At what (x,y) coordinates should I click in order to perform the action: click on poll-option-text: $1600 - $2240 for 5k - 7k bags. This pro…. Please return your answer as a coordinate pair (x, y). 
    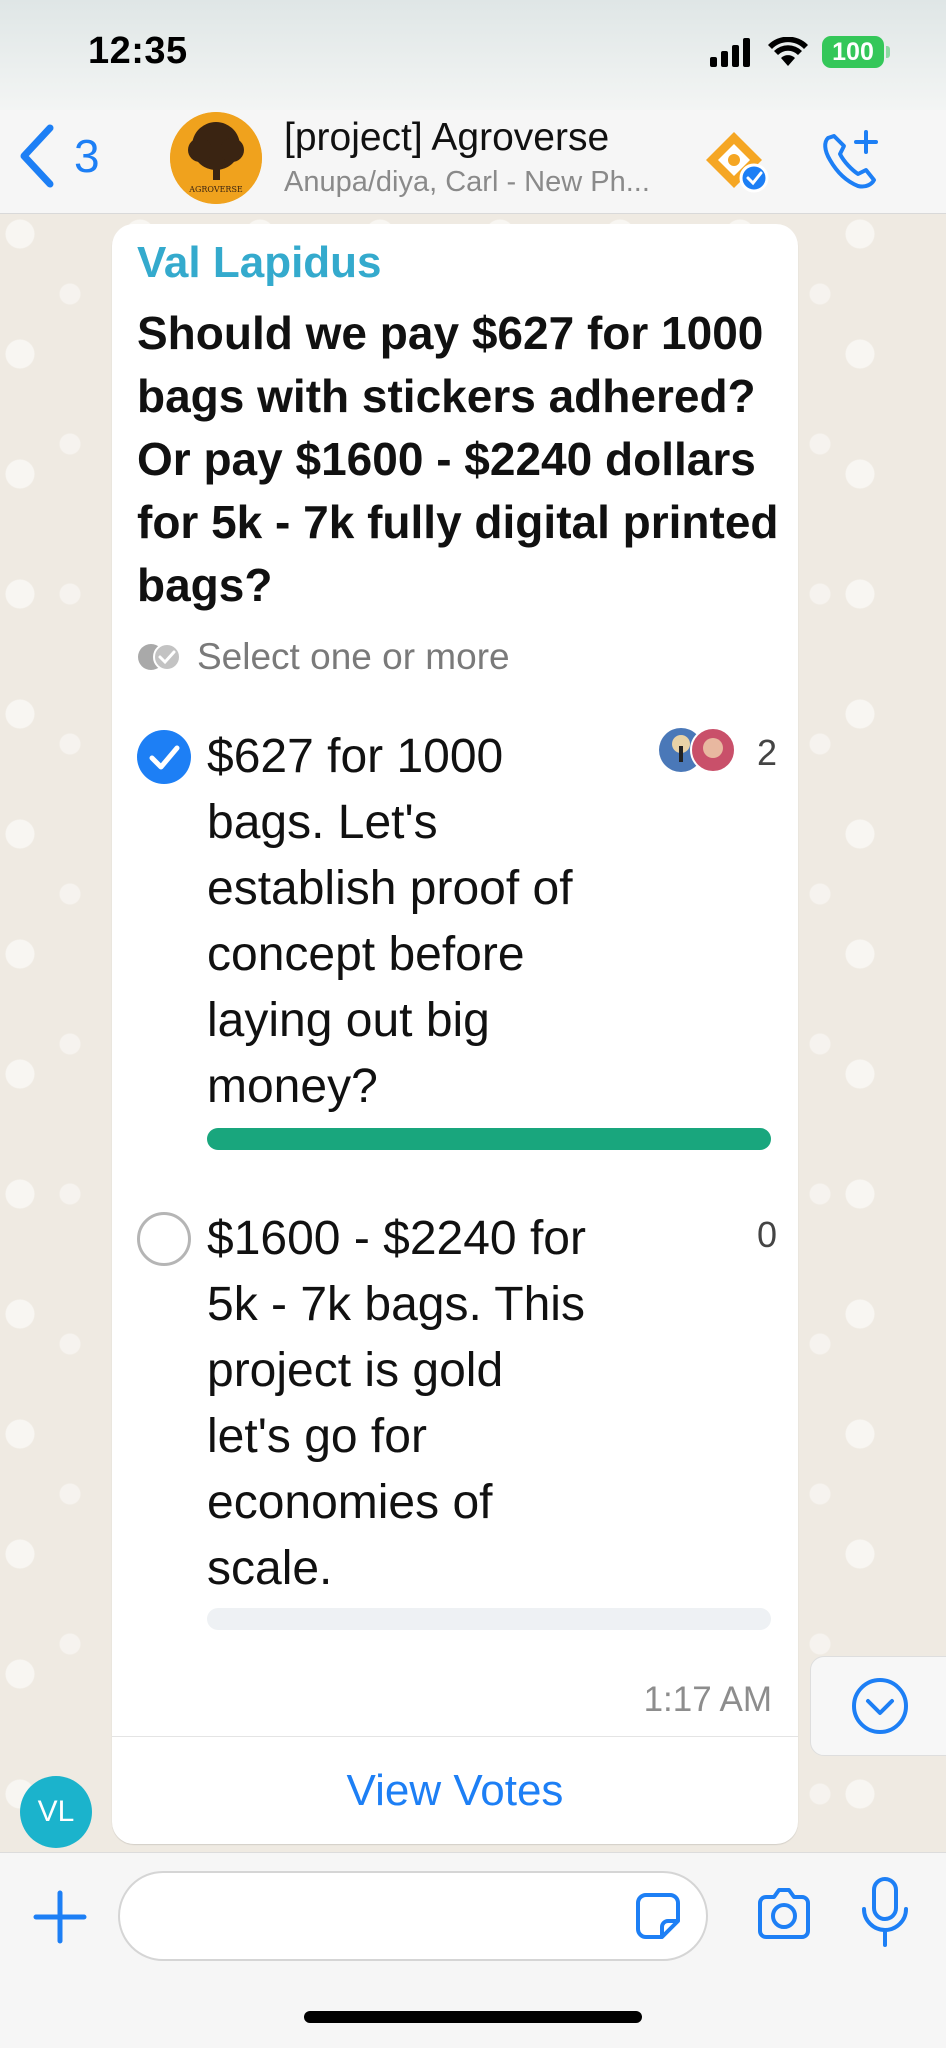
    Looking at the image, I should click on (396, 1403).